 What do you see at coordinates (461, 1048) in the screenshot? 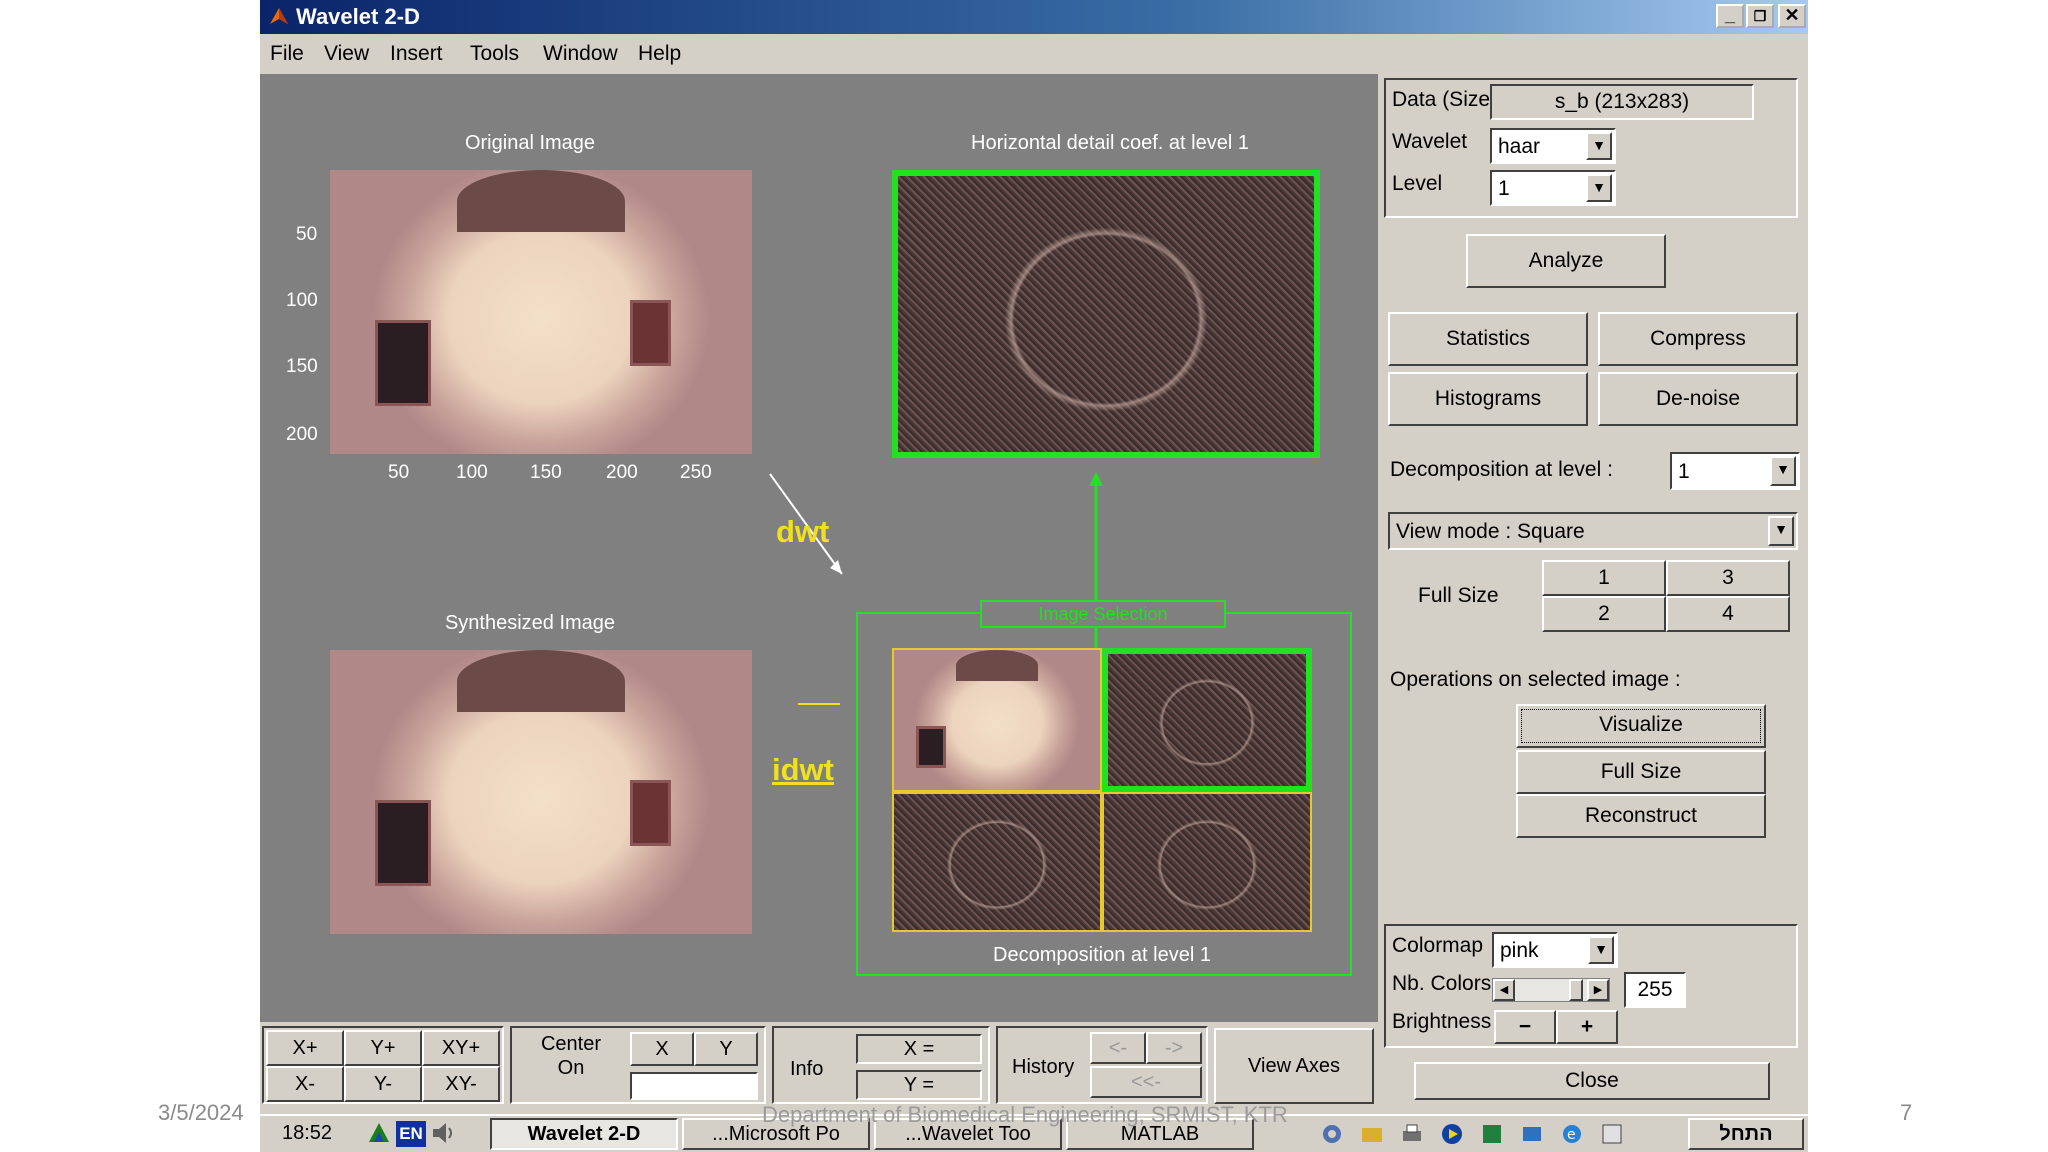
I see `zoom-xy-plus-button: XY+` at bounding box center [461, 1048].